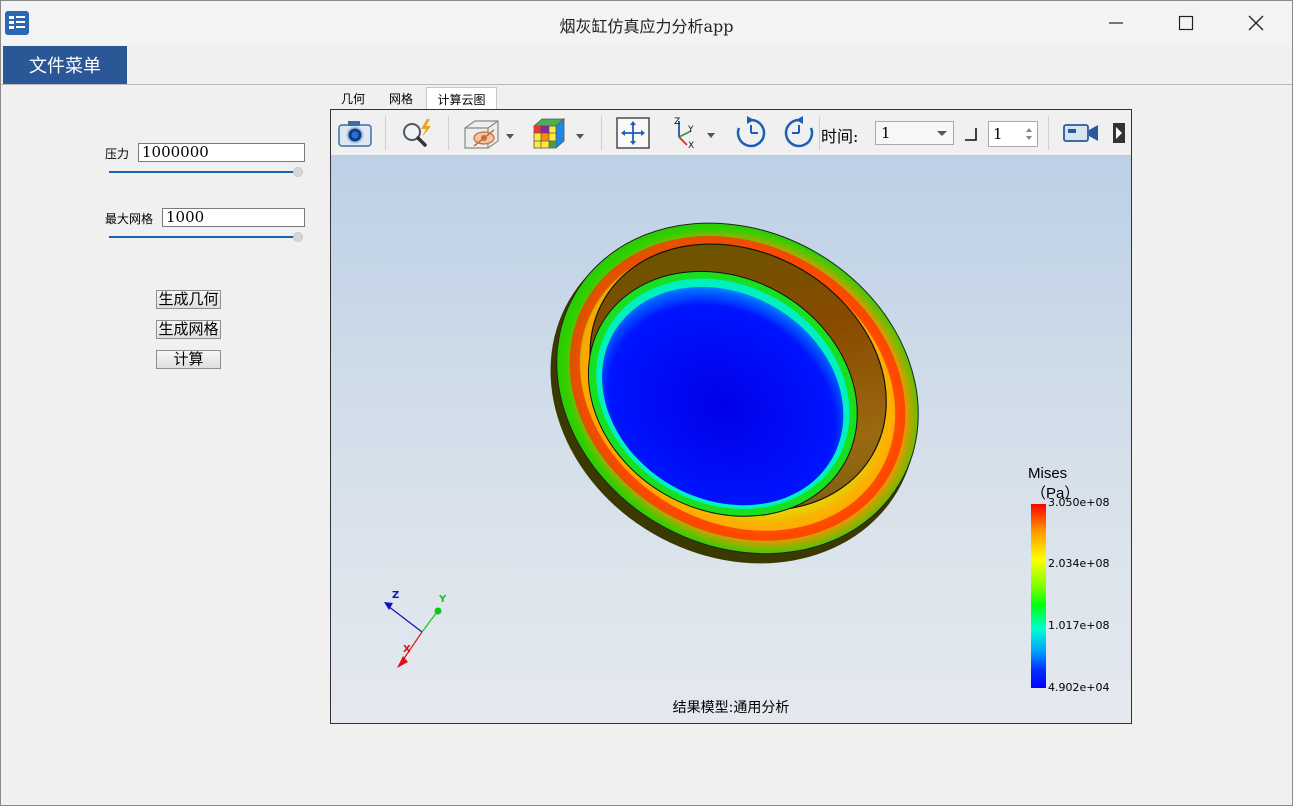 The width and height of the screenshot is (1293, 806). I want to click on title-bar: 烟灰缸仿真应力分析app, so click(646, 23).